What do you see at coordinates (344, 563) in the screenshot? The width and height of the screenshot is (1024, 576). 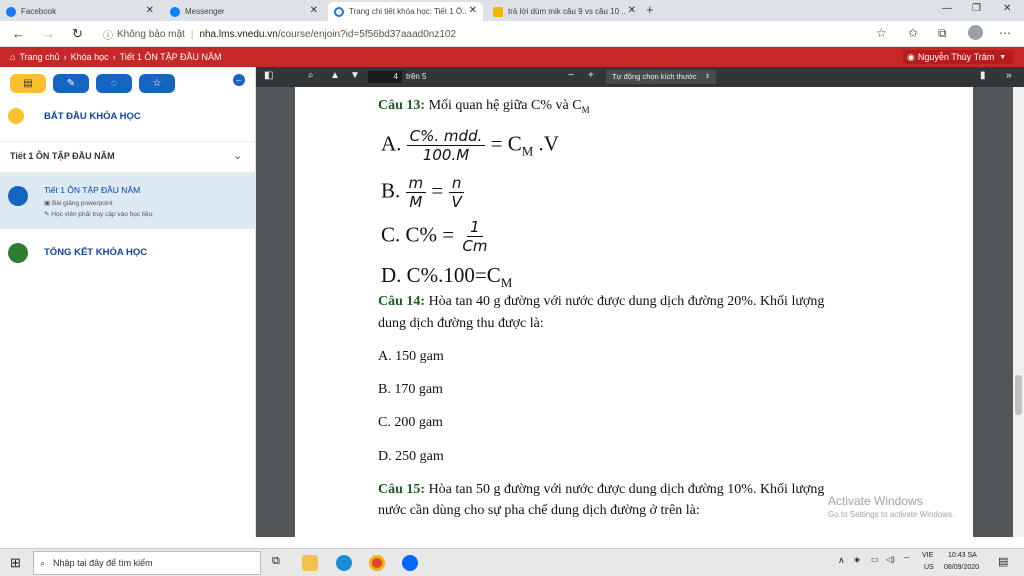 I see `edge-icon` at bounding box center [344, 563].